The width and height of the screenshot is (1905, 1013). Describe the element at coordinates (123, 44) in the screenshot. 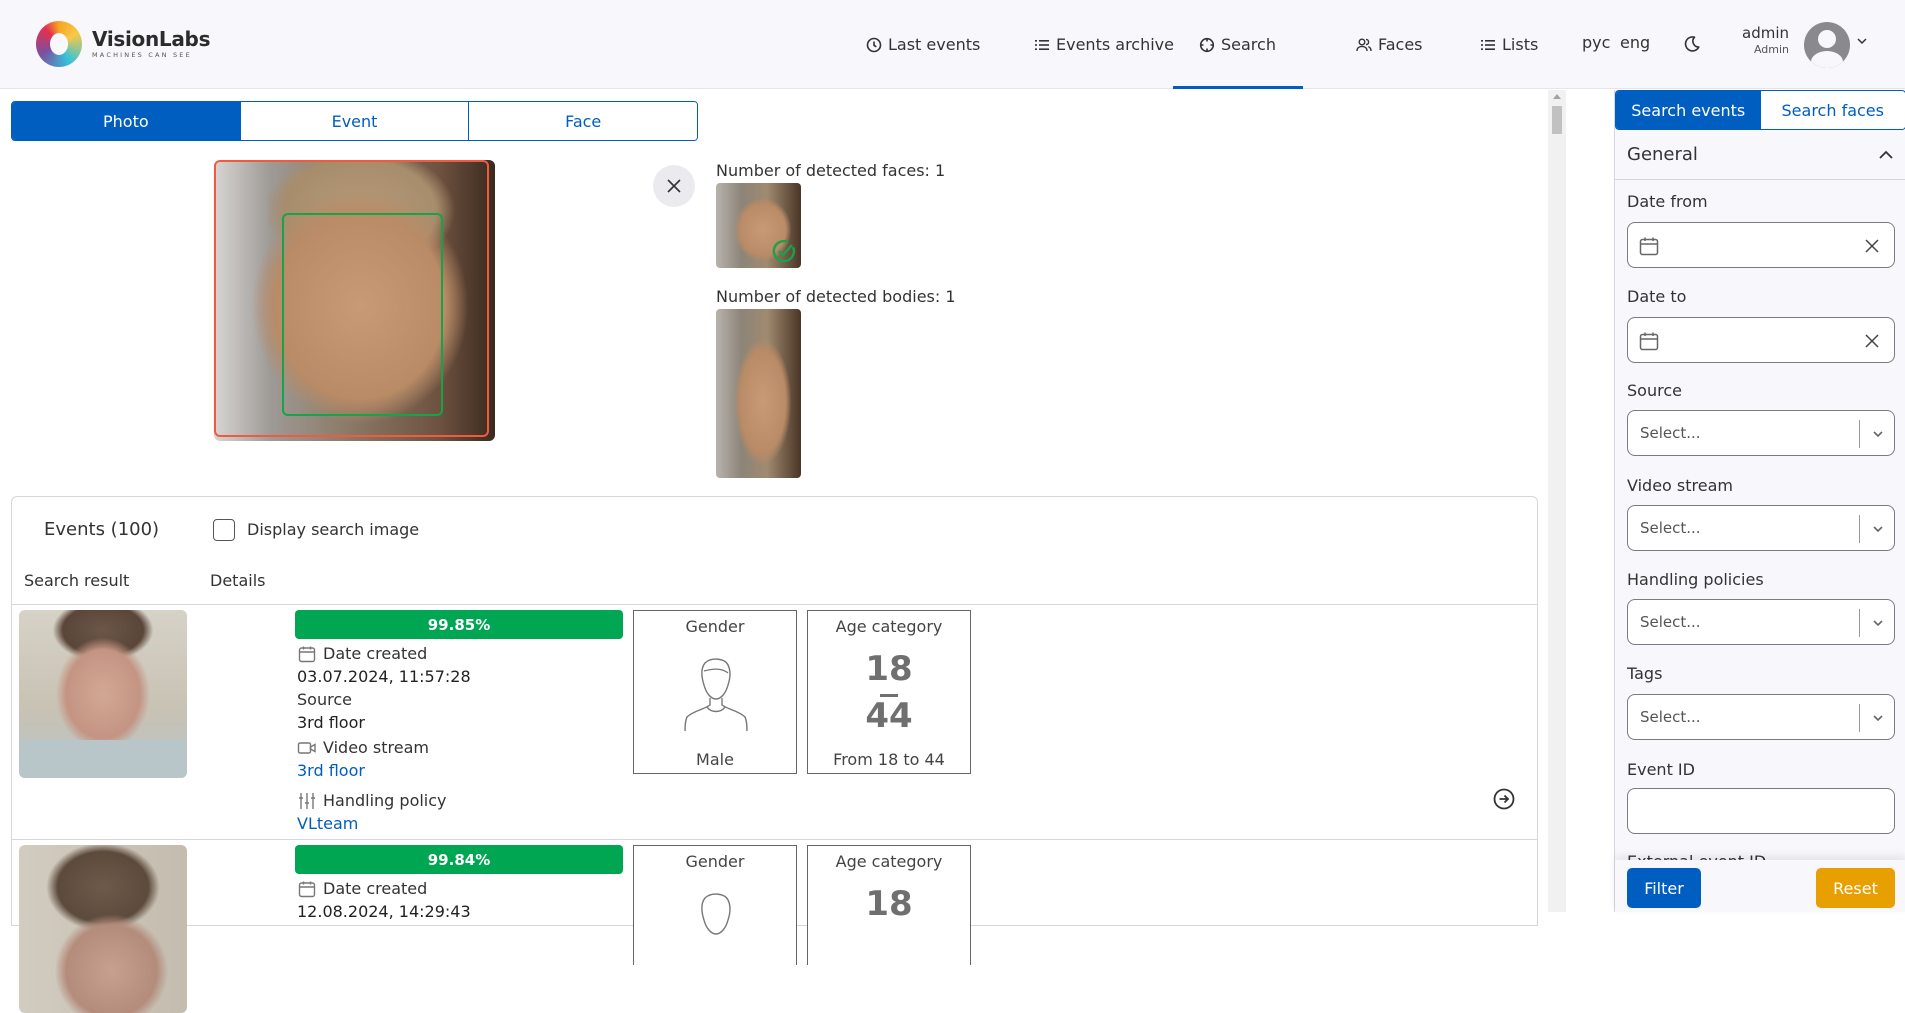

I see `brand-logo: VisionLabs MACHINES CAN SEE` at that location.